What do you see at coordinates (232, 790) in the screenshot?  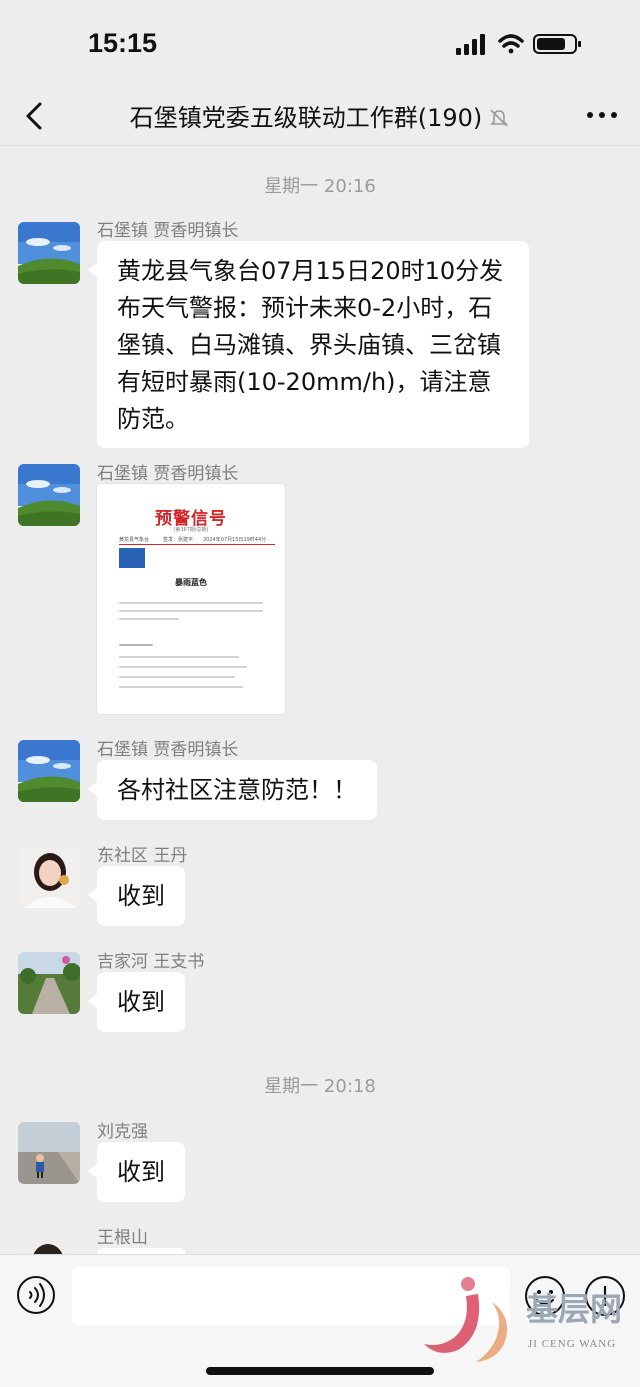 I see `message-bubble: 各村社区注意防范！！` at bounding box center [232, 790].